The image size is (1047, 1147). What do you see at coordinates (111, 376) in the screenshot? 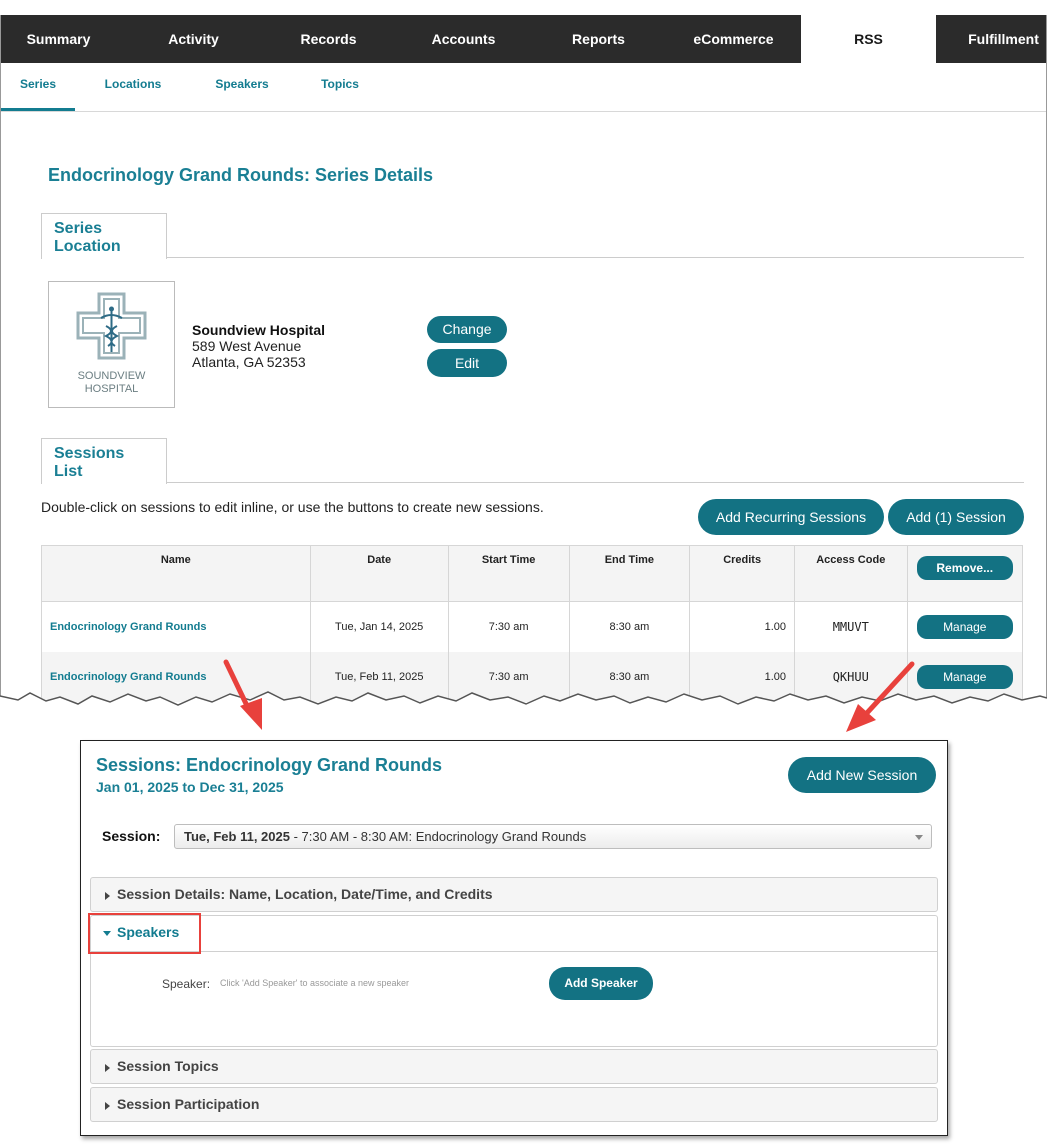
I see `logo-text-line1: SOUNDVIEW` at bounding box center [111, 376].